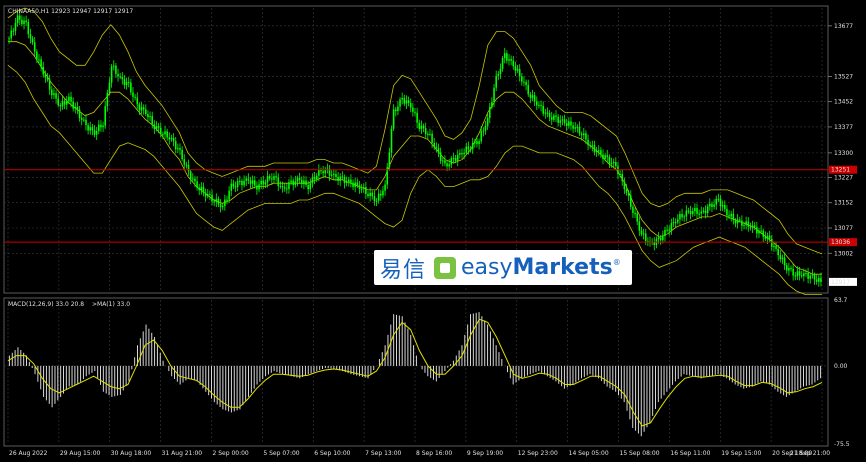 Image resolution: width=866 pixels, height=462 pixels. I want to click on time-tick-label: 8 Sep 16:00, so click(434, 453).